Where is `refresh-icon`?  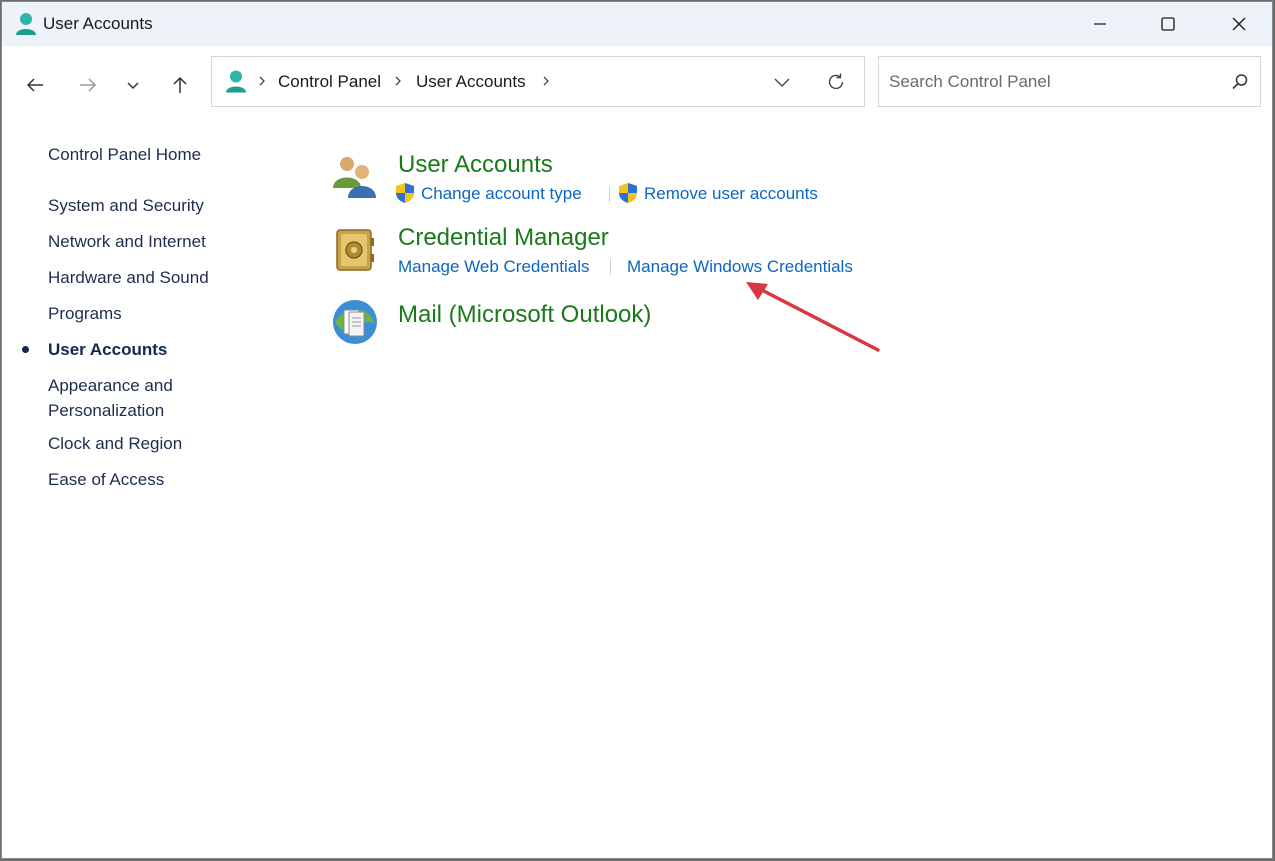 refresh-icon is located at coordinates (836, 82).